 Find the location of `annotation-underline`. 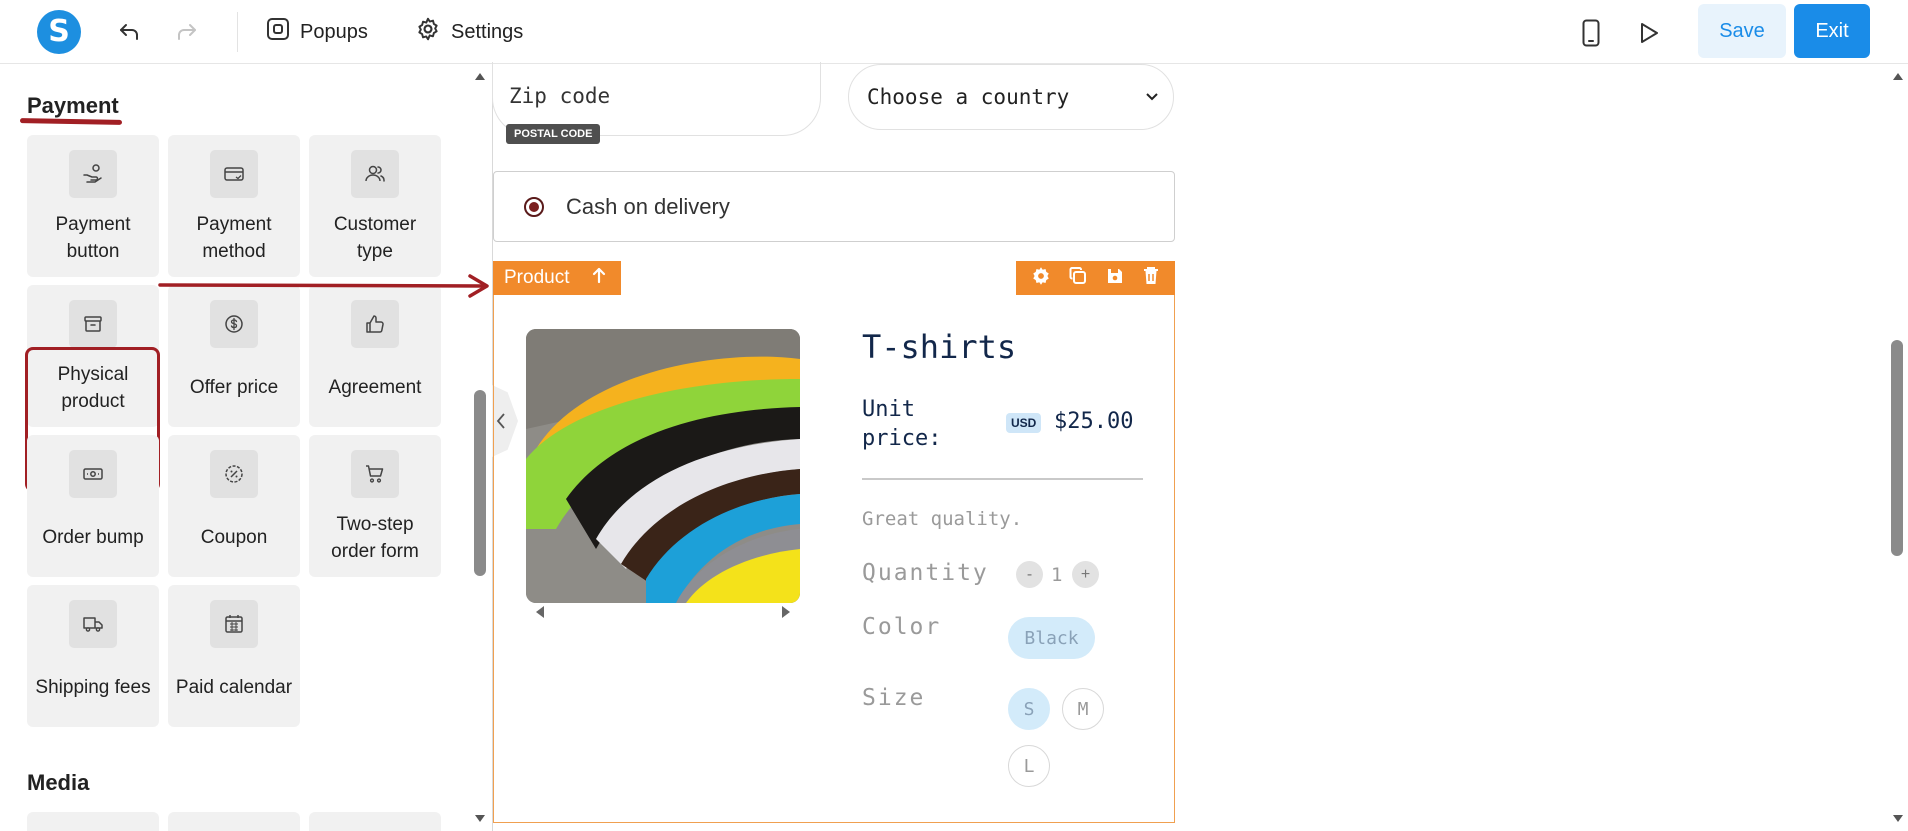

annotation-underline is located at coordinates (71, 121).